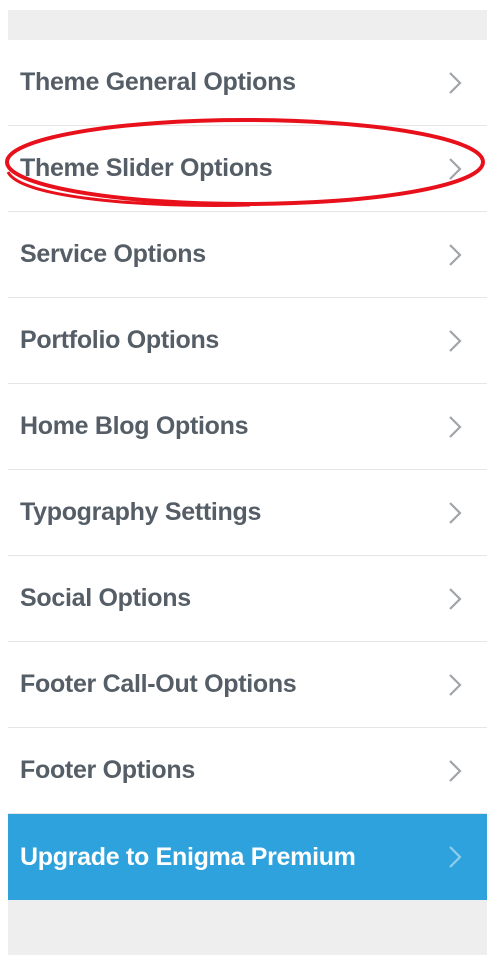 The width and height of the screenshot is (487, 955). Describe the element at coordinates (247, 599) in the screenshot. I see `menu-item-social-options: Social Options` at that location.